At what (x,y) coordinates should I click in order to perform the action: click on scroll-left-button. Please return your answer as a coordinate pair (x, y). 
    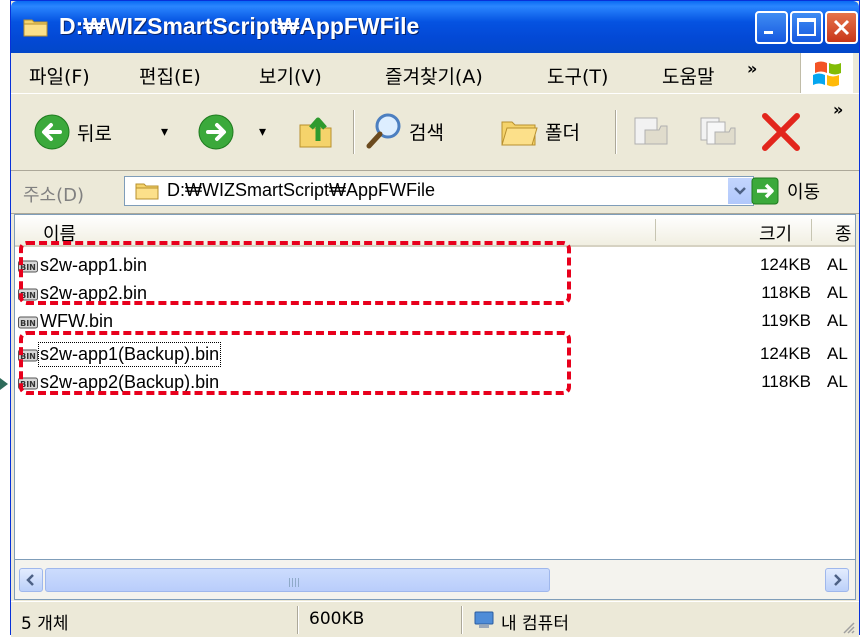
    Looking at the image, I should click on (31, 580).